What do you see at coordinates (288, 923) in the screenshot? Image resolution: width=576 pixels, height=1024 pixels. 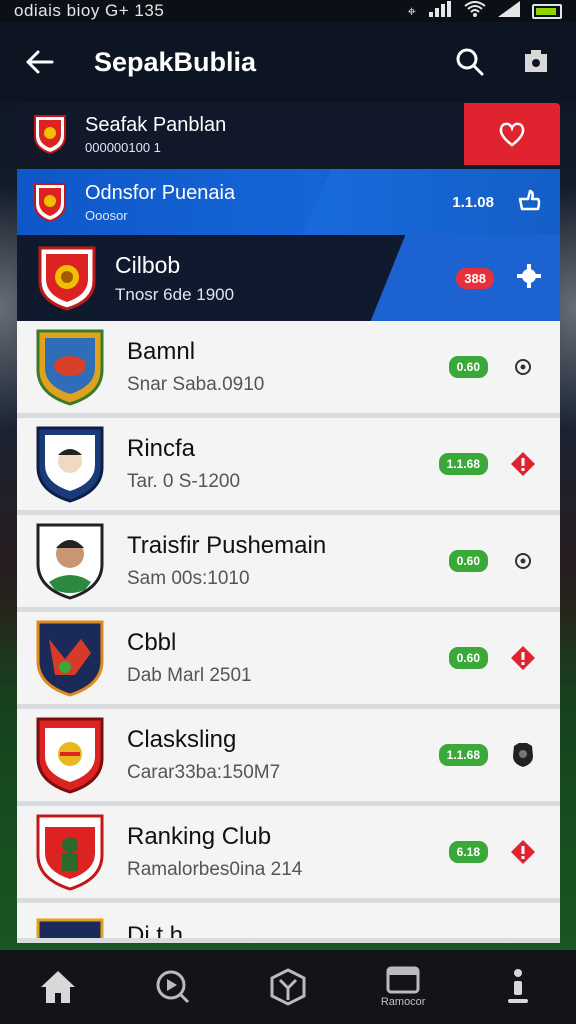 I see `list-item: Di t h` at bounding box center [288, 923].